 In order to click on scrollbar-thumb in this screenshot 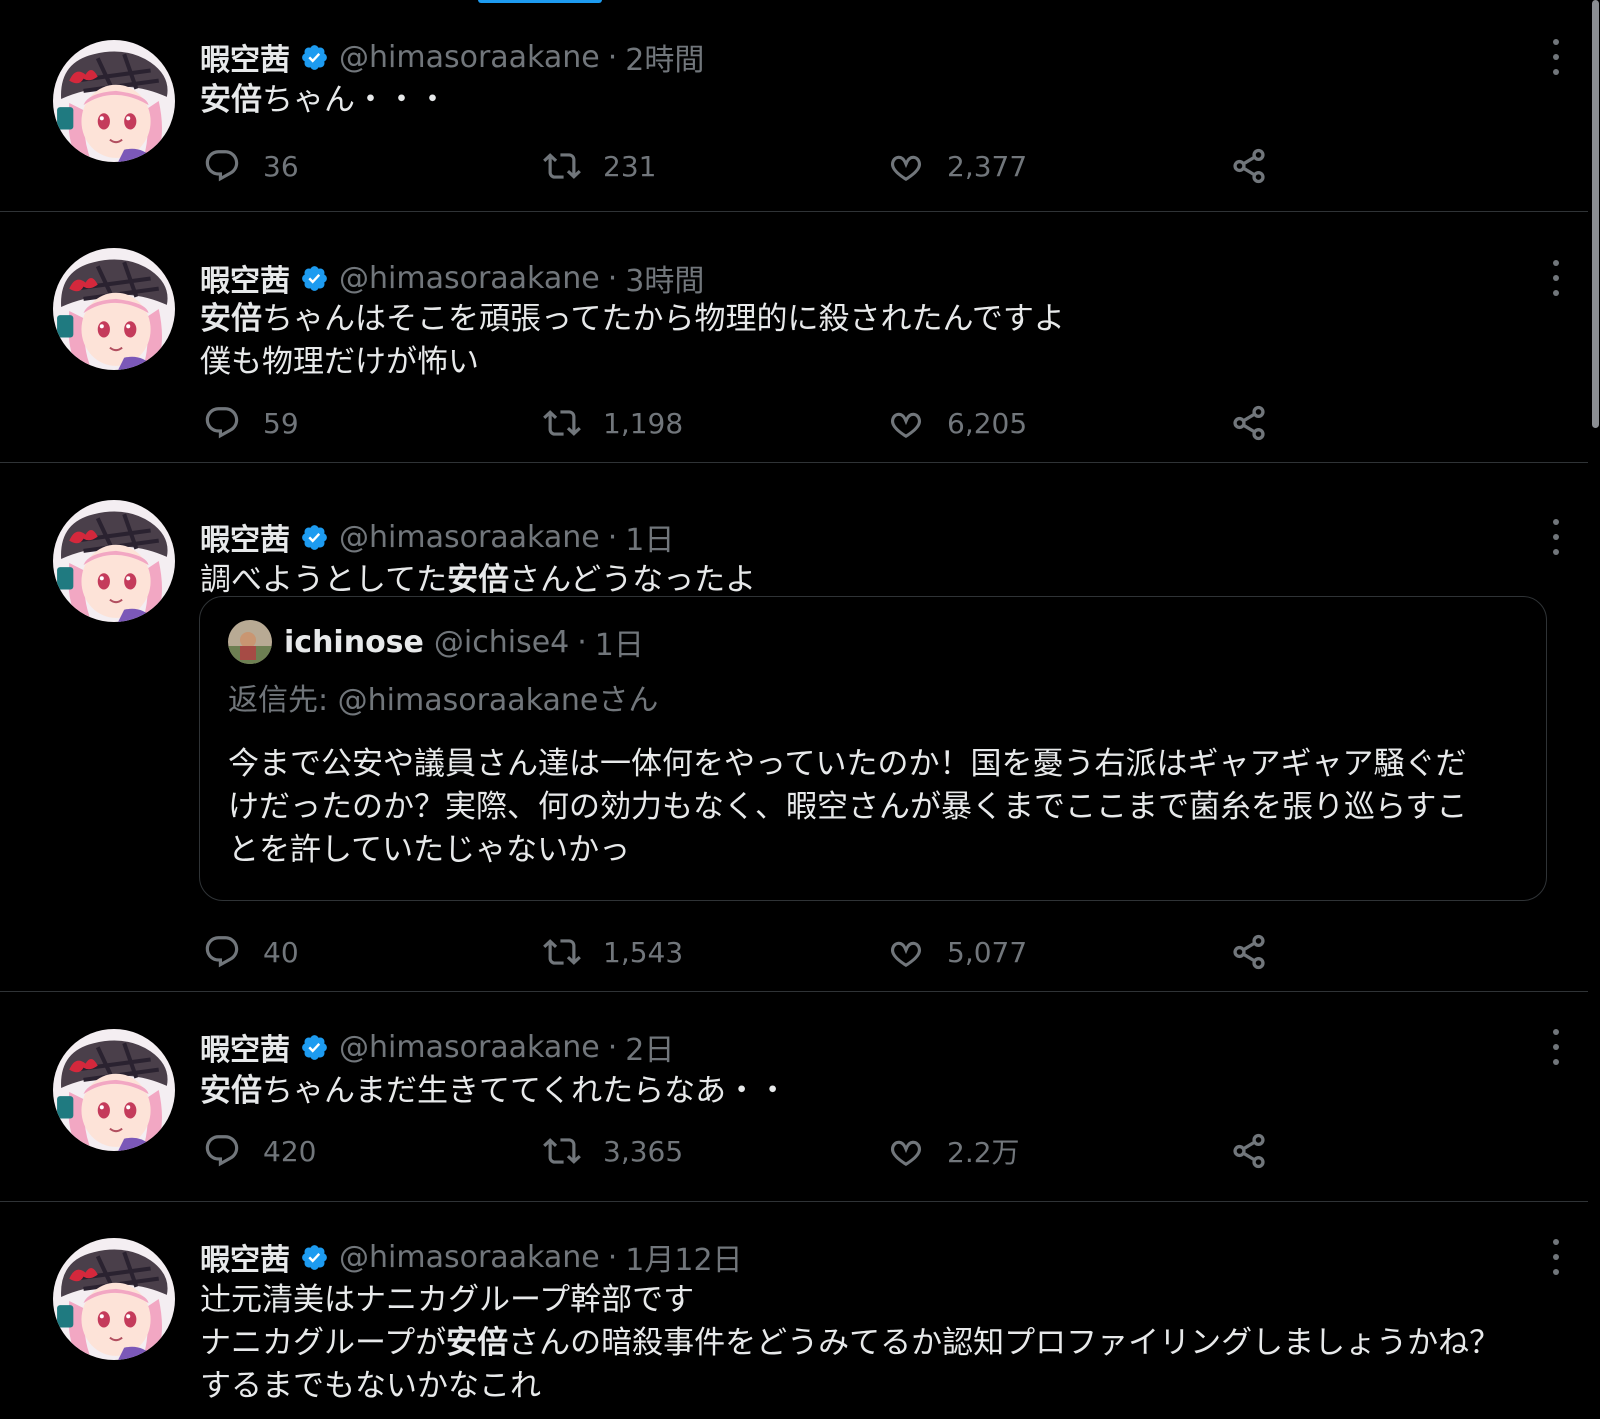, I will do `click(1595, 214)`.